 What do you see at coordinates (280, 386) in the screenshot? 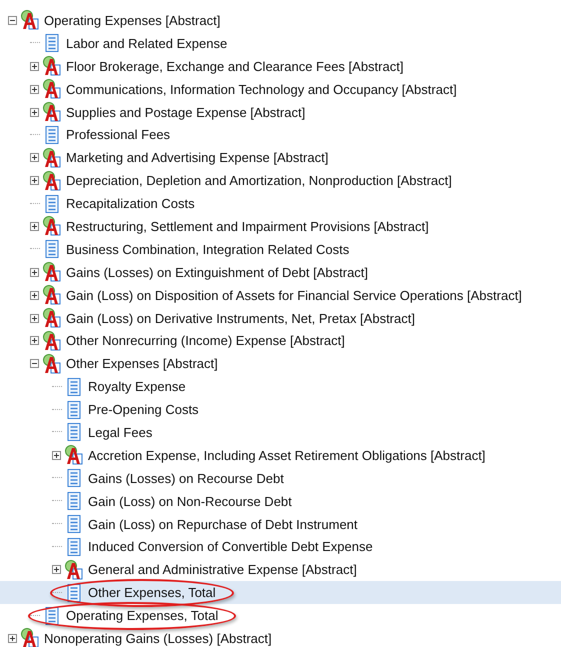
I see `tree-row: Royalty Expense` at bounding box center [280, 386].